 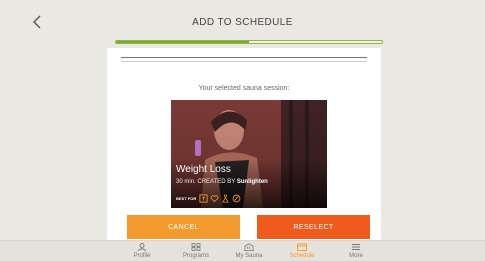 I want to click on page-title: ADD TO SCHEDULE, so click(x=242, y=22).